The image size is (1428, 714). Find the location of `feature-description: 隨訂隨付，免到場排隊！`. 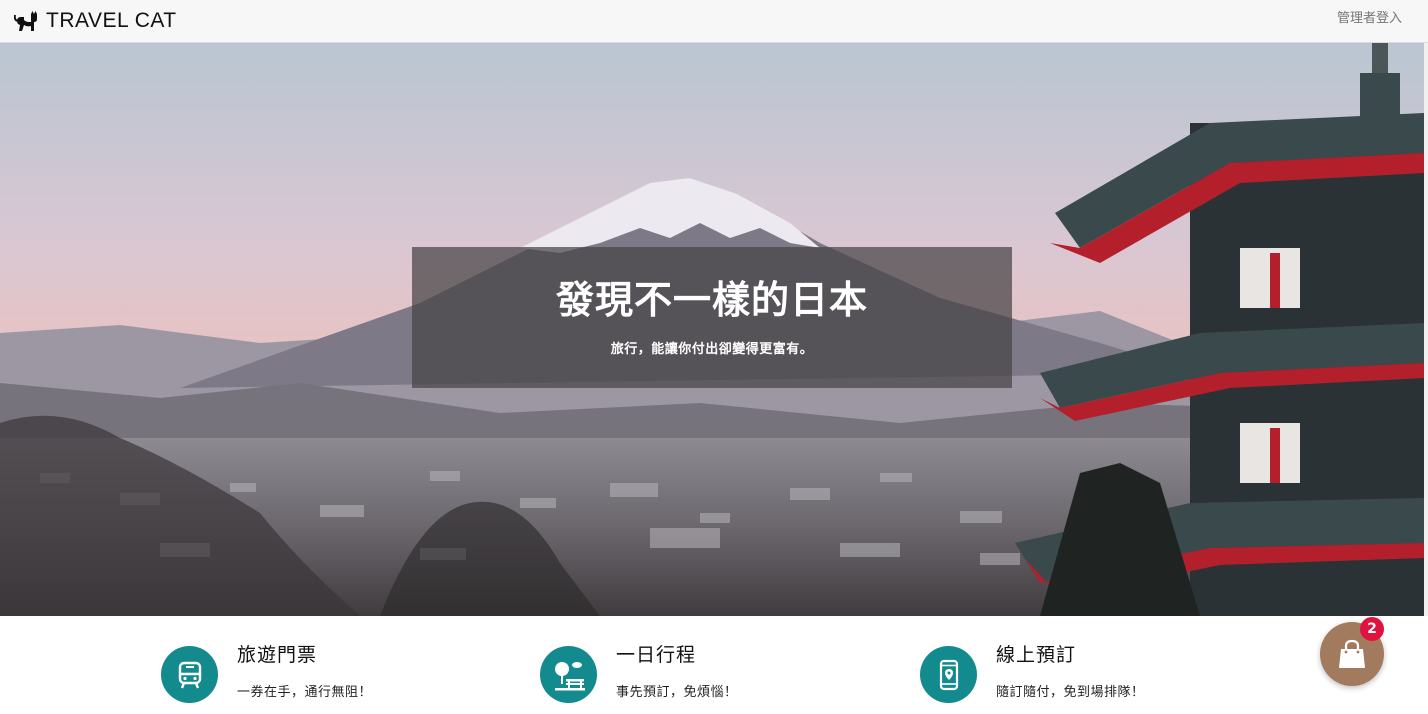

feature-description: 隨訂隨付，免到場排隊！ is located at coordinates (1070, 692).